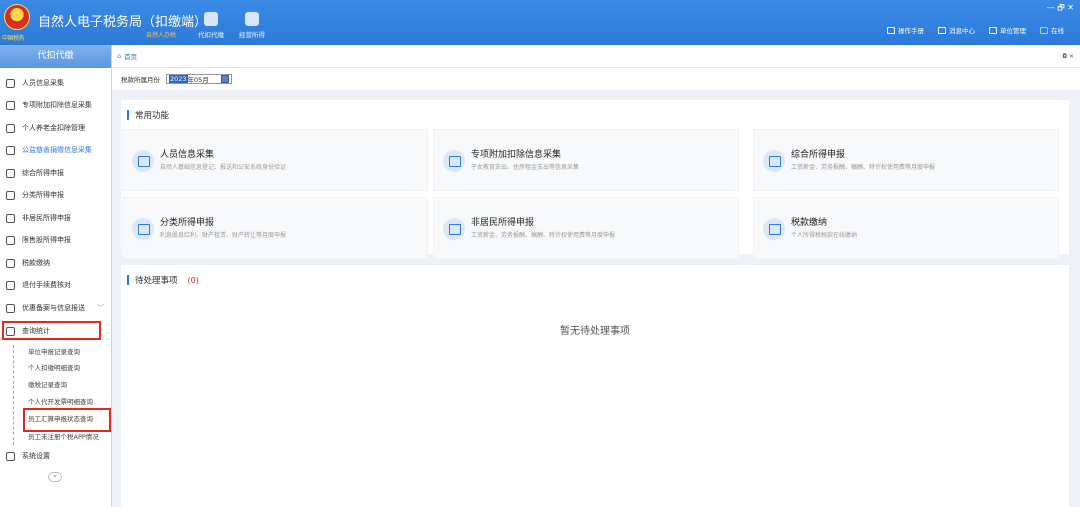  What do you see at coordinates (56, 105) in the screenshot?
I see `sidebar-item-special-deduction: 专项附加扣除信息采集` at bounding box center [56, 105].